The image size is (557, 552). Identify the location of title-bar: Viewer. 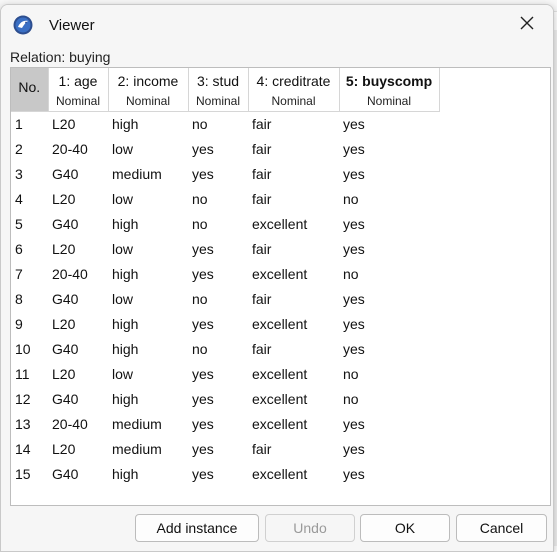
(277, 25).